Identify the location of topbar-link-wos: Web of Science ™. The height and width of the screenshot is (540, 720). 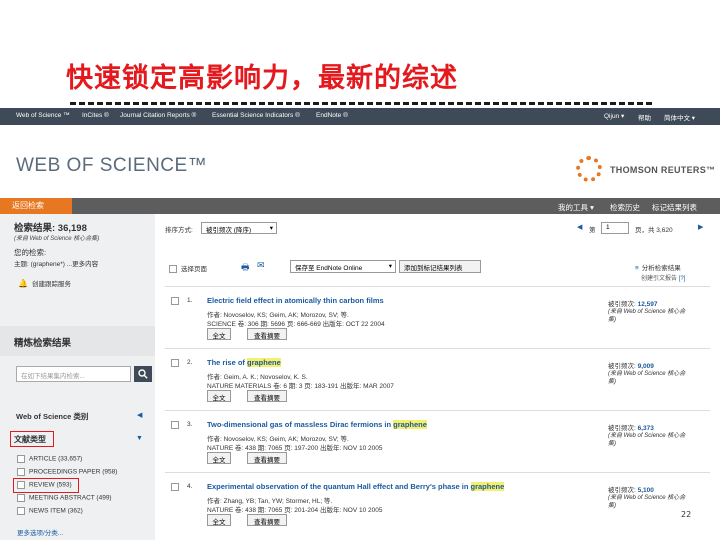
(43, 115).